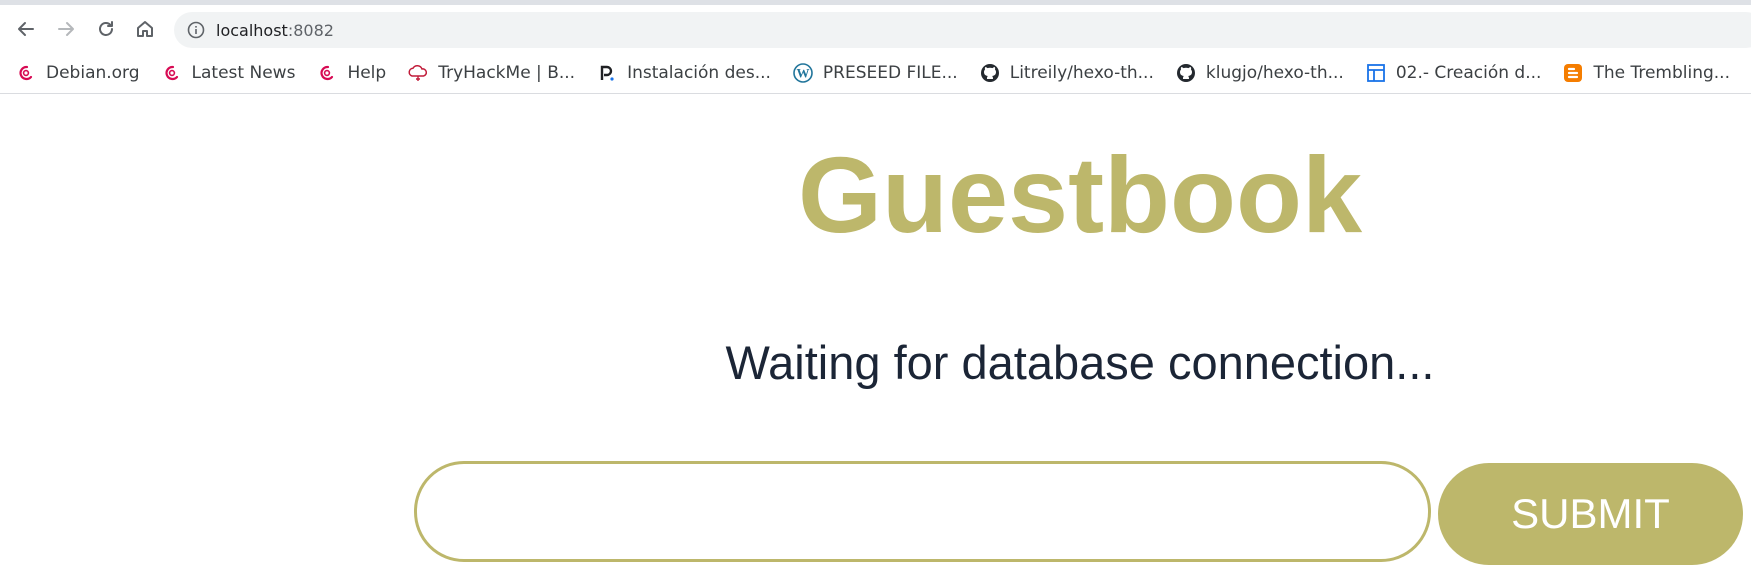 This screenshot has width=1751, height=587. What do you see at coordinates (252, 30) in the screenshot?
I see `url-host: localhost` at bounding box center [252, 30].